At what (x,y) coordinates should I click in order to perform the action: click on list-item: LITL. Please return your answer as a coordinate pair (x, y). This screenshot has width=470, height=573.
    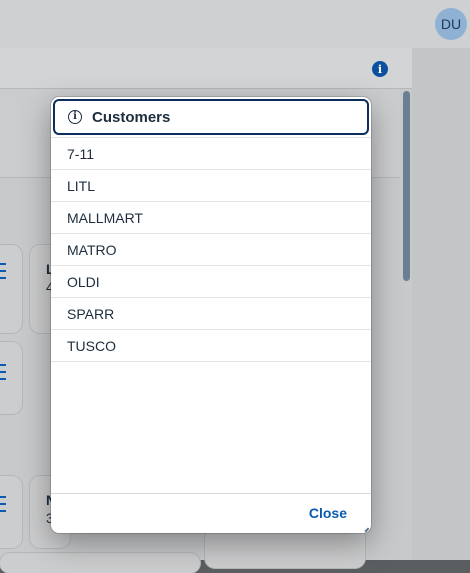
    Looking at the image, I should click on (211, 186).